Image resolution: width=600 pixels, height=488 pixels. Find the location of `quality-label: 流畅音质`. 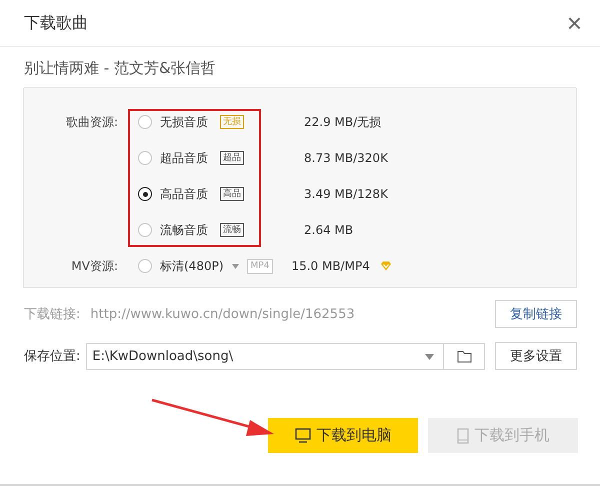

quality-label: 流畅音质 is located at coordinates (184, 230).